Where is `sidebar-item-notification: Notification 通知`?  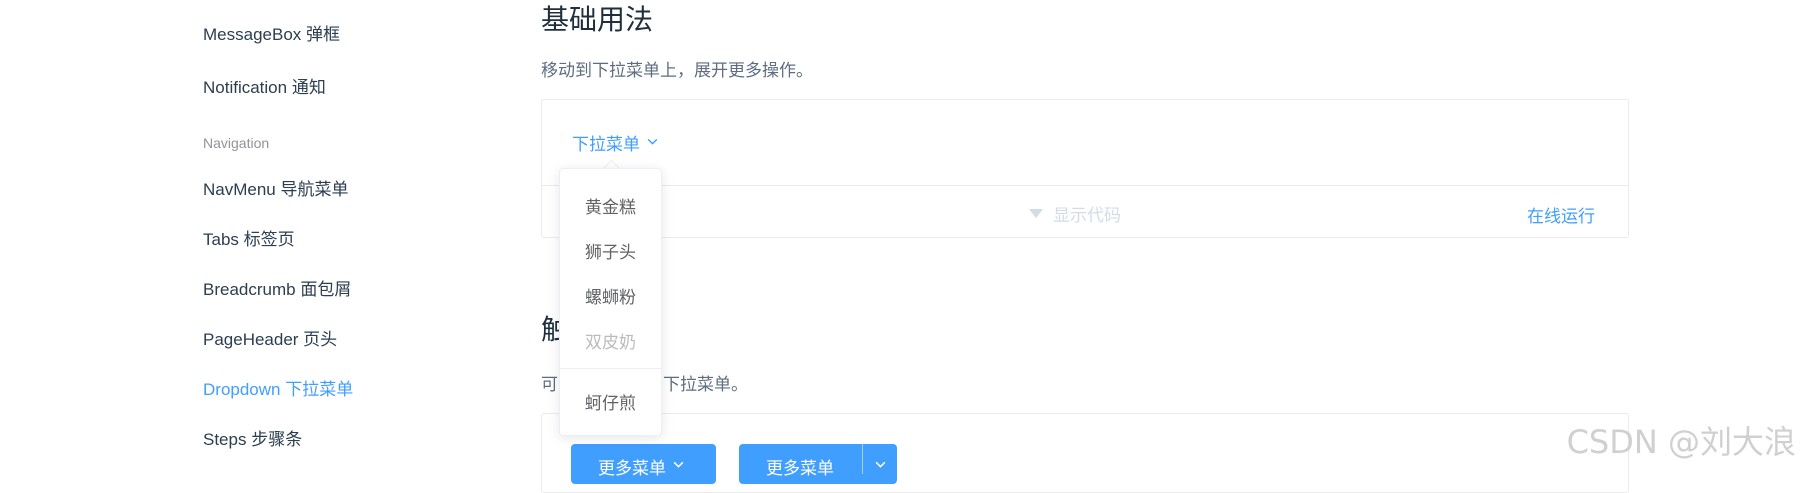 sidebar-item-notification: Notification 通知 is located at coordinates (264, 85).